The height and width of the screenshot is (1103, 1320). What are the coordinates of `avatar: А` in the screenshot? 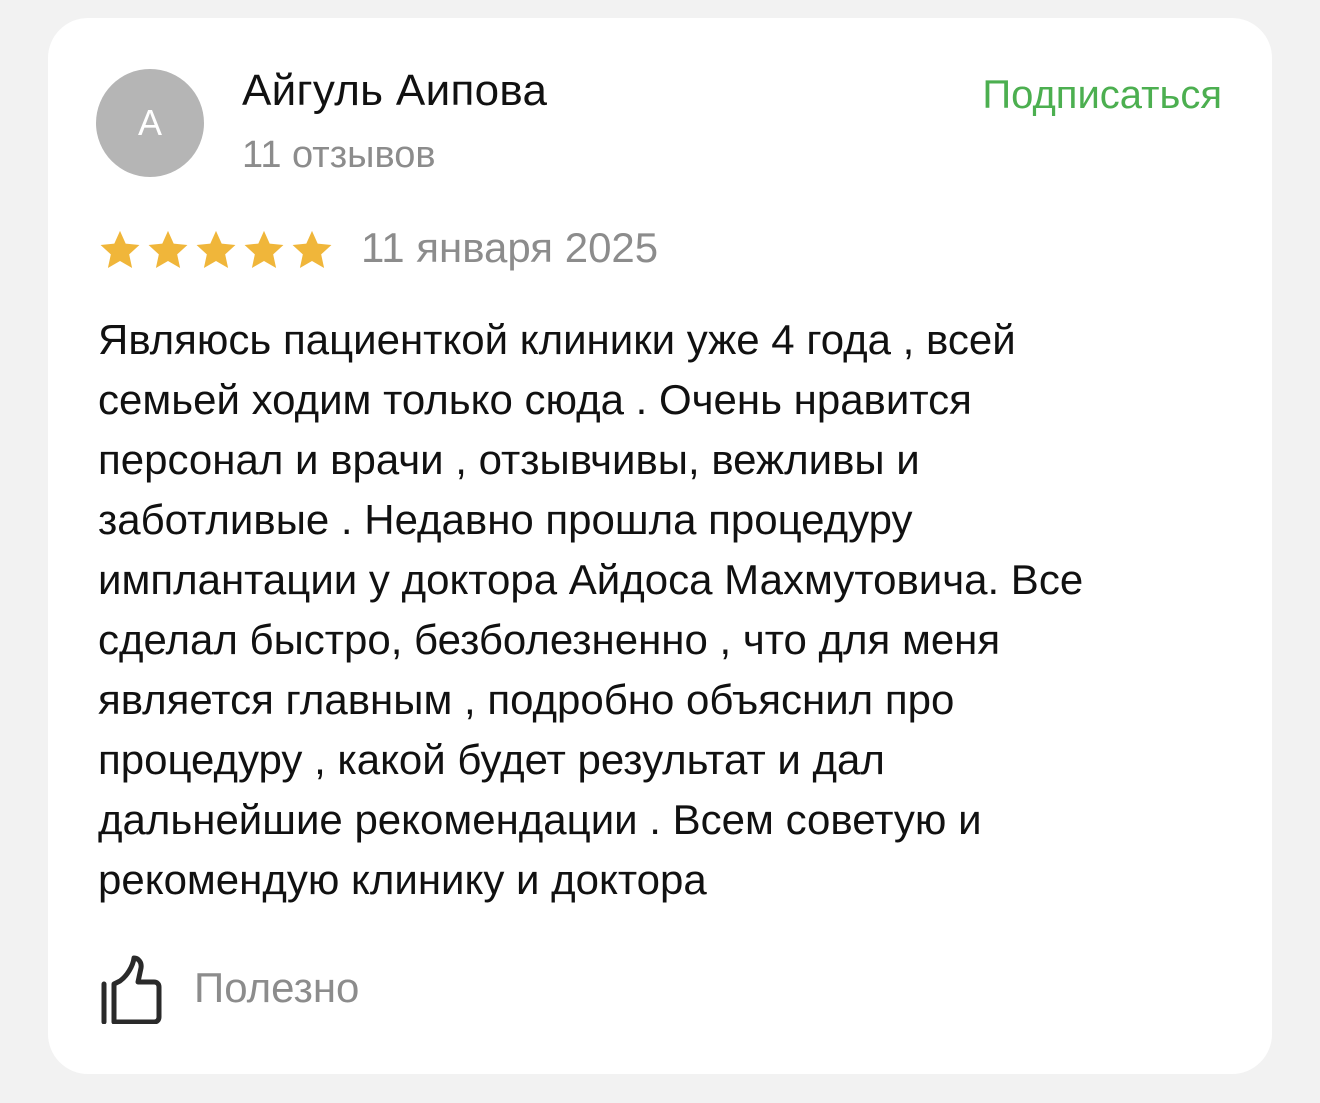 It's located at (150, 123).